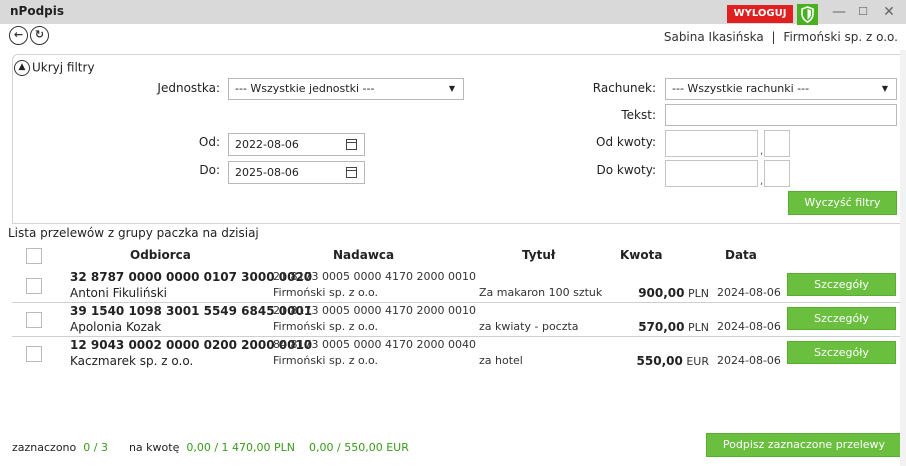  I want to click on amount-to-fraction-input, so click(777, 173).